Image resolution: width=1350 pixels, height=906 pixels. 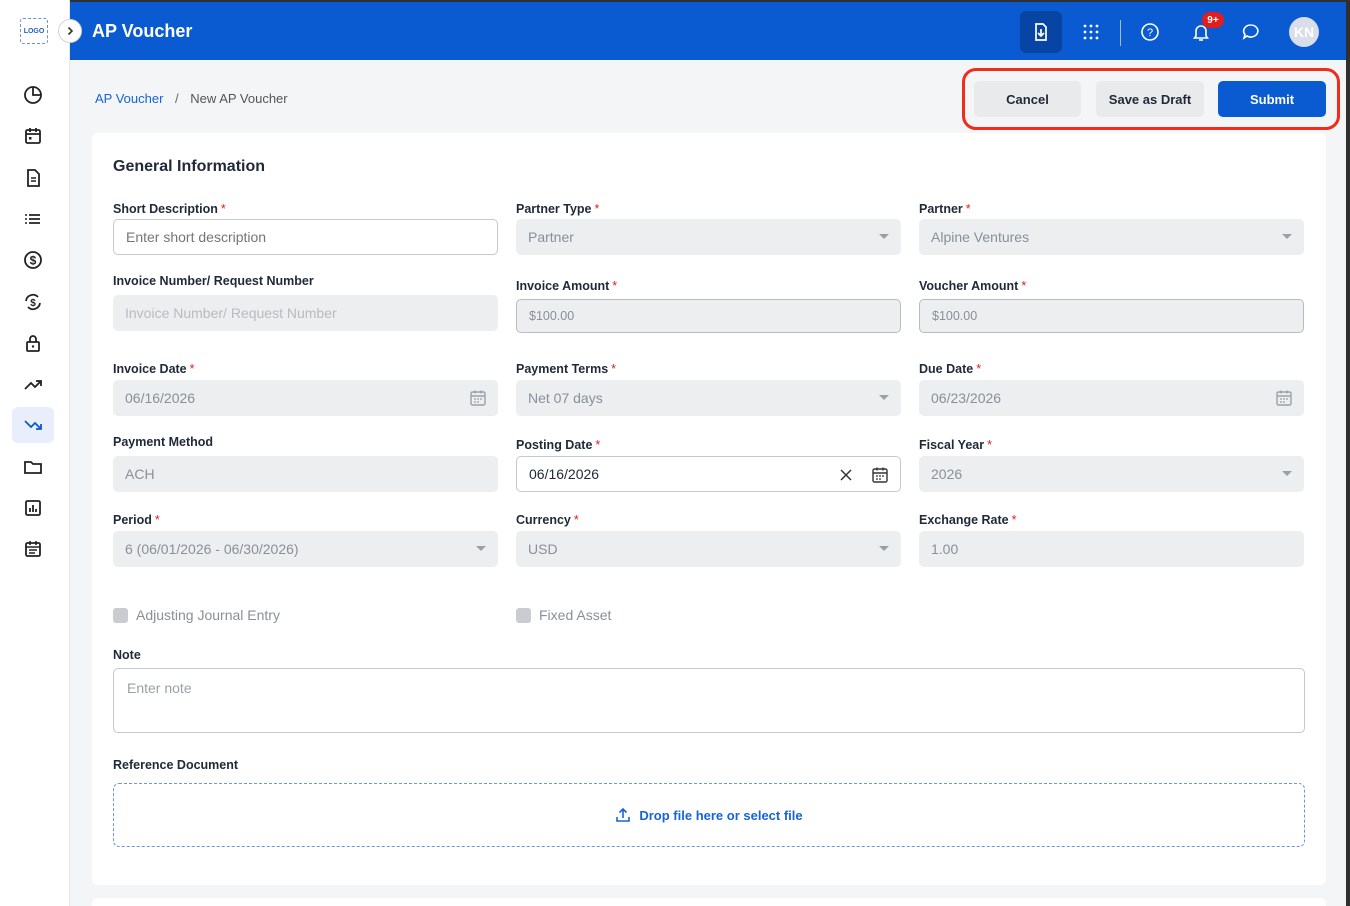 What do you see at coordinates (154, 369) in the screenshot?
I see `invoice-date-label: Invoice Date *` at bounding box center [154, 369].